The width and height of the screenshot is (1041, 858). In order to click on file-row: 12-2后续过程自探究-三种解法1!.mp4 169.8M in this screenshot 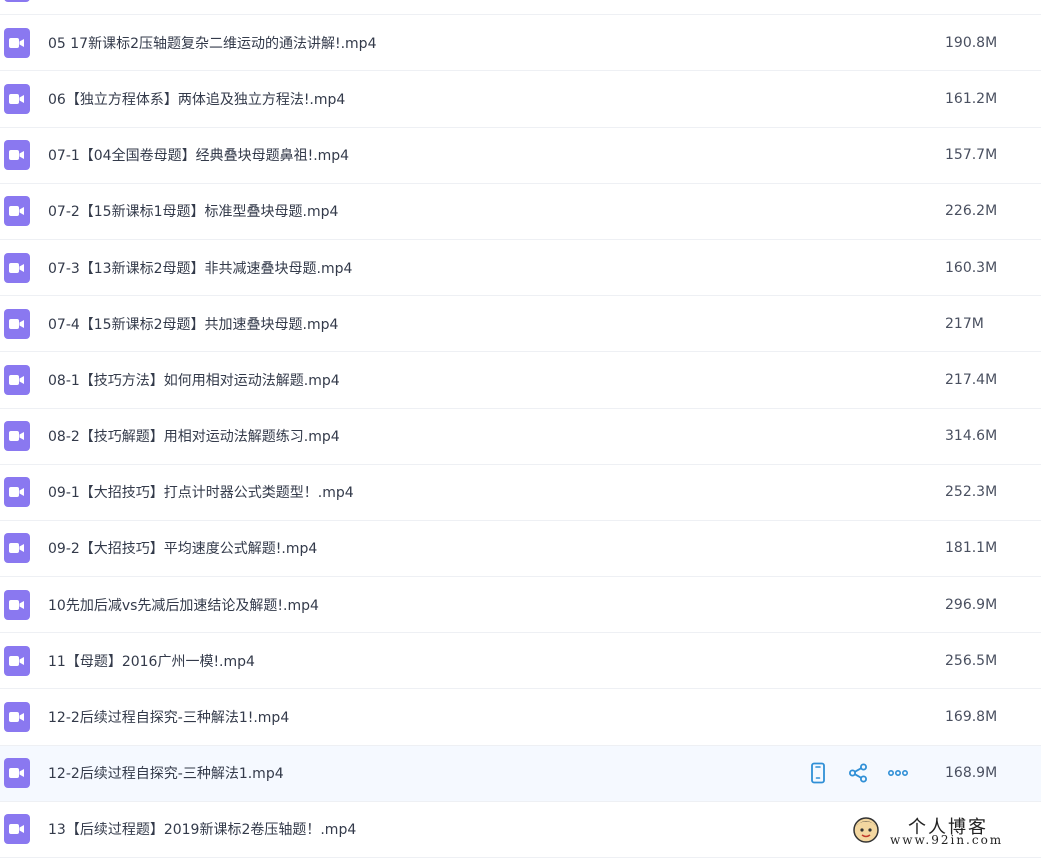, I will do `click(520, 717)`.